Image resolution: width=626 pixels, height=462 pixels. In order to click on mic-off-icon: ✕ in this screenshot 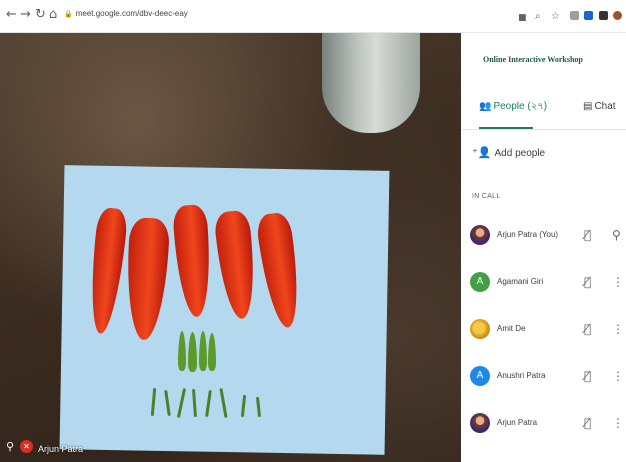, I will do `click(26, 446)`.